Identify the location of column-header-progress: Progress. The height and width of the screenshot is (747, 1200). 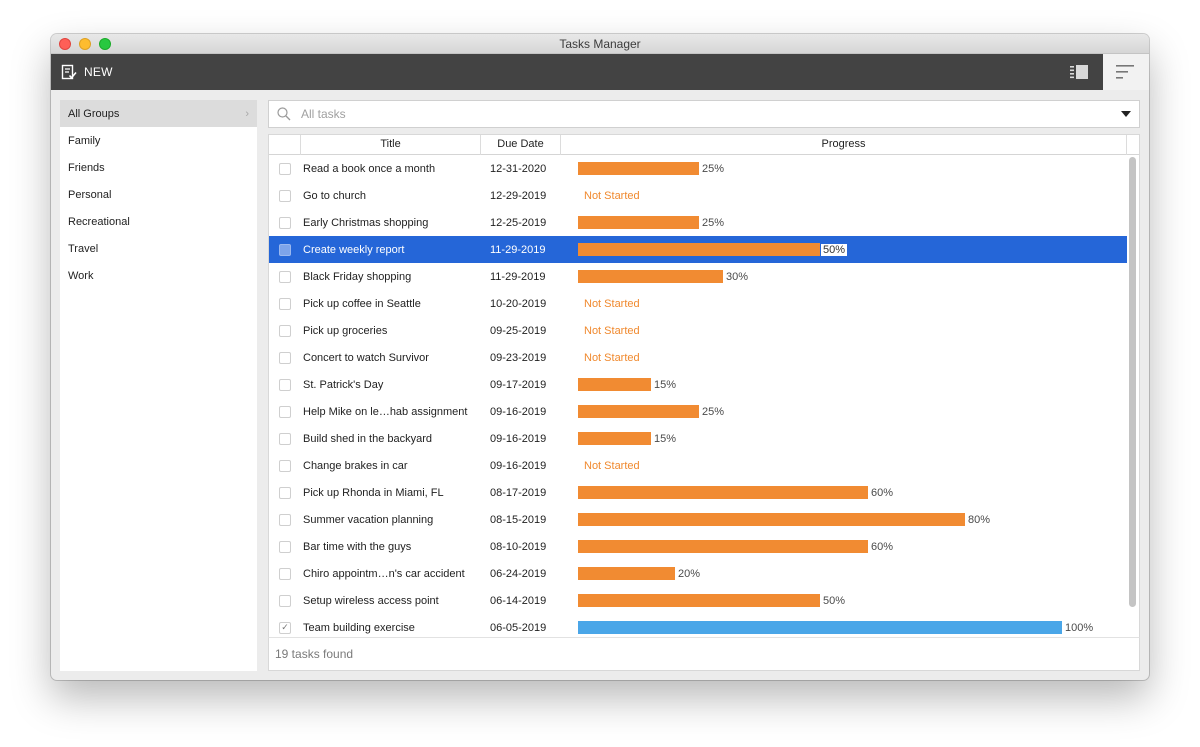
(844, 145).